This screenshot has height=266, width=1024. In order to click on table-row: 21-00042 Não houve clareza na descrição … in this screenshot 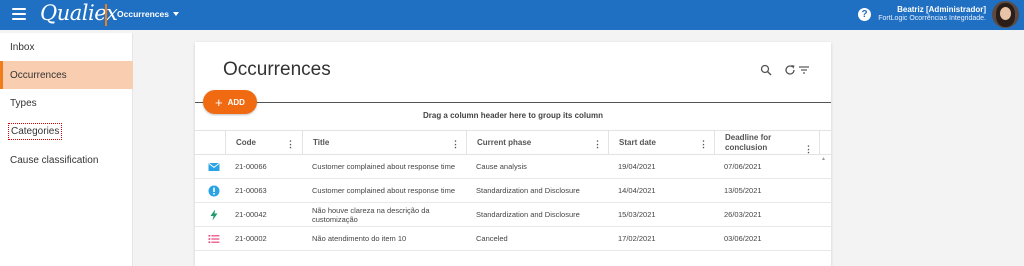, I will do `click(513, 215)`.